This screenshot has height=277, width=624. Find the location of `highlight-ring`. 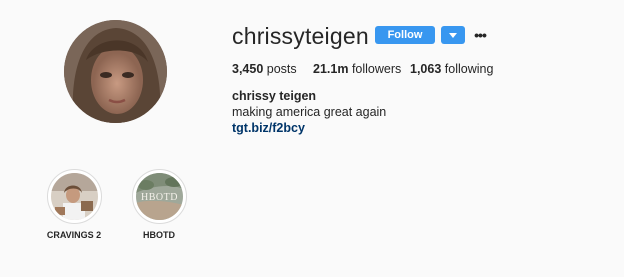

highlight-ring is located at coordinates (74, 196).